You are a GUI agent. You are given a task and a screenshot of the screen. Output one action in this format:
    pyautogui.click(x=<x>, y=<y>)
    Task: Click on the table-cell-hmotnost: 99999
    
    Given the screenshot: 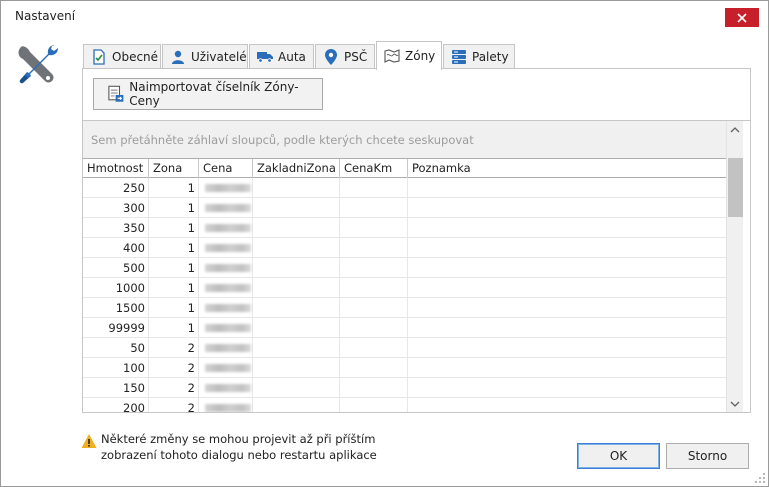 What is the action you would take?
    pyautogui.click(x=116, y=328)
    